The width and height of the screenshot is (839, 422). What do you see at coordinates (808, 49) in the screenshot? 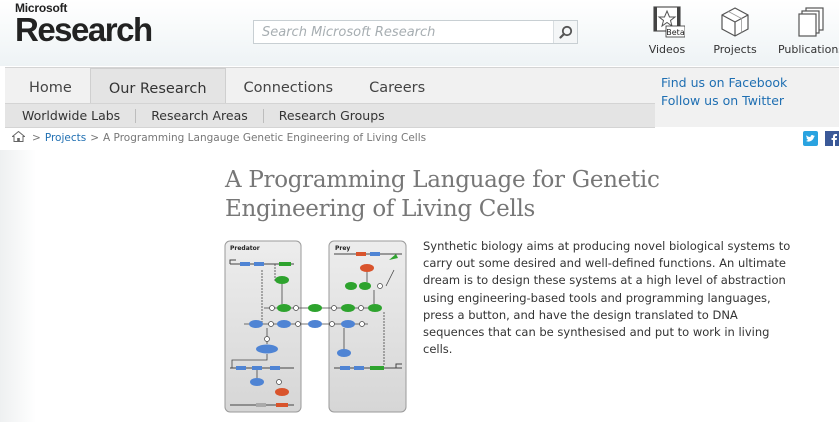
I see `quick-link-label: Publications` at bounding box center [808, 49].